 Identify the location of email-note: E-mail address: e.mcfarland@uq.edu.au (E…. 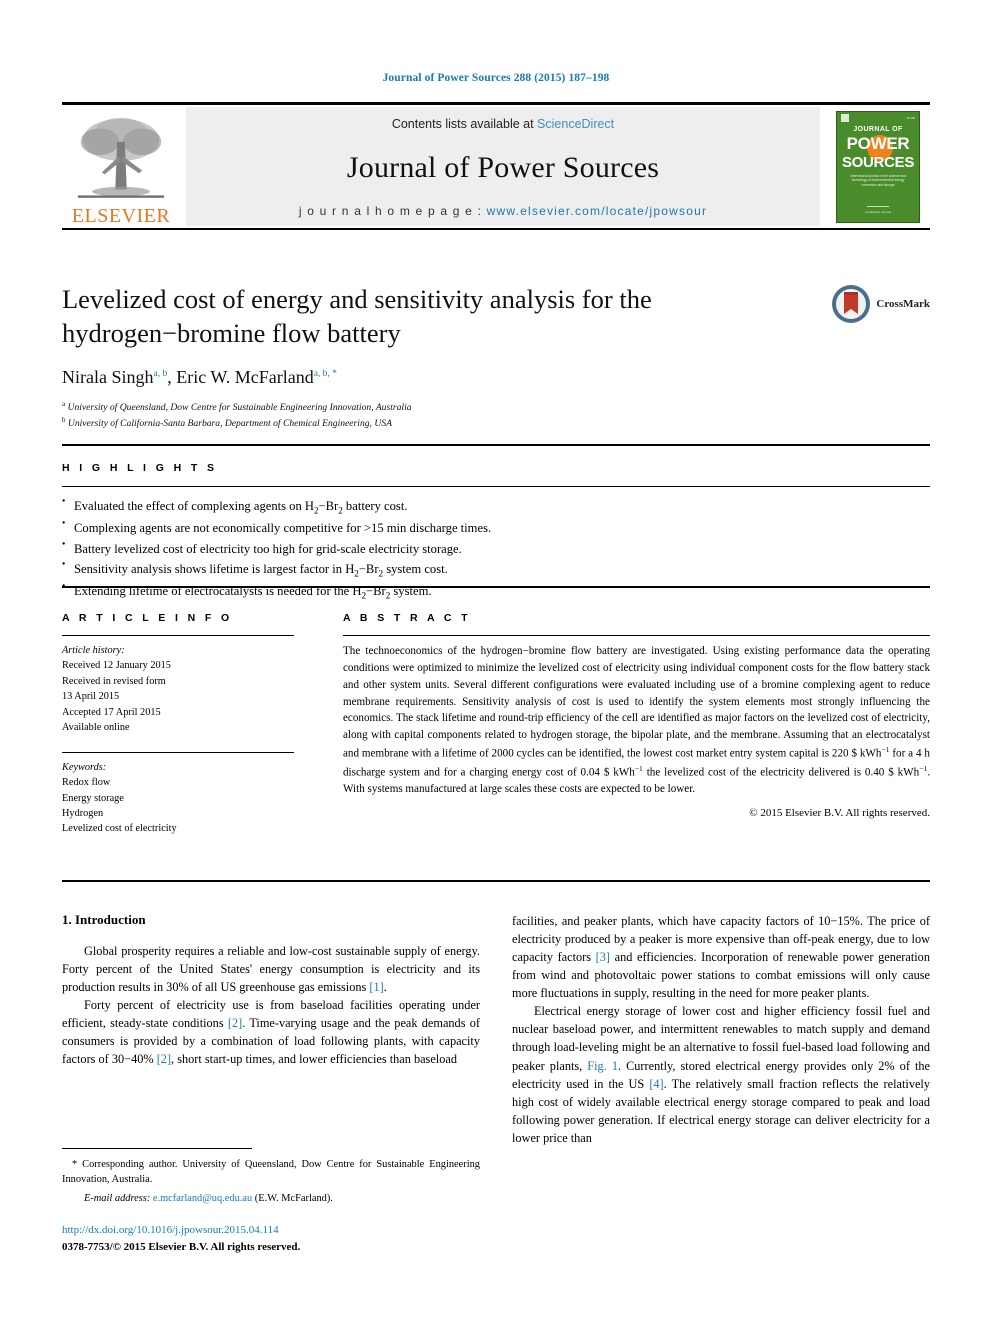
(271, 1198).